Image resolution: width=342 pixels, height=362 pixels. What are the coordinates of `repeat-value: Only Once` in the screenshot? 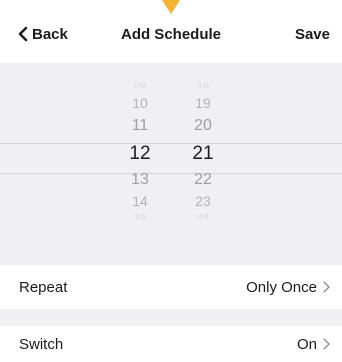 It's located at (281, 287).